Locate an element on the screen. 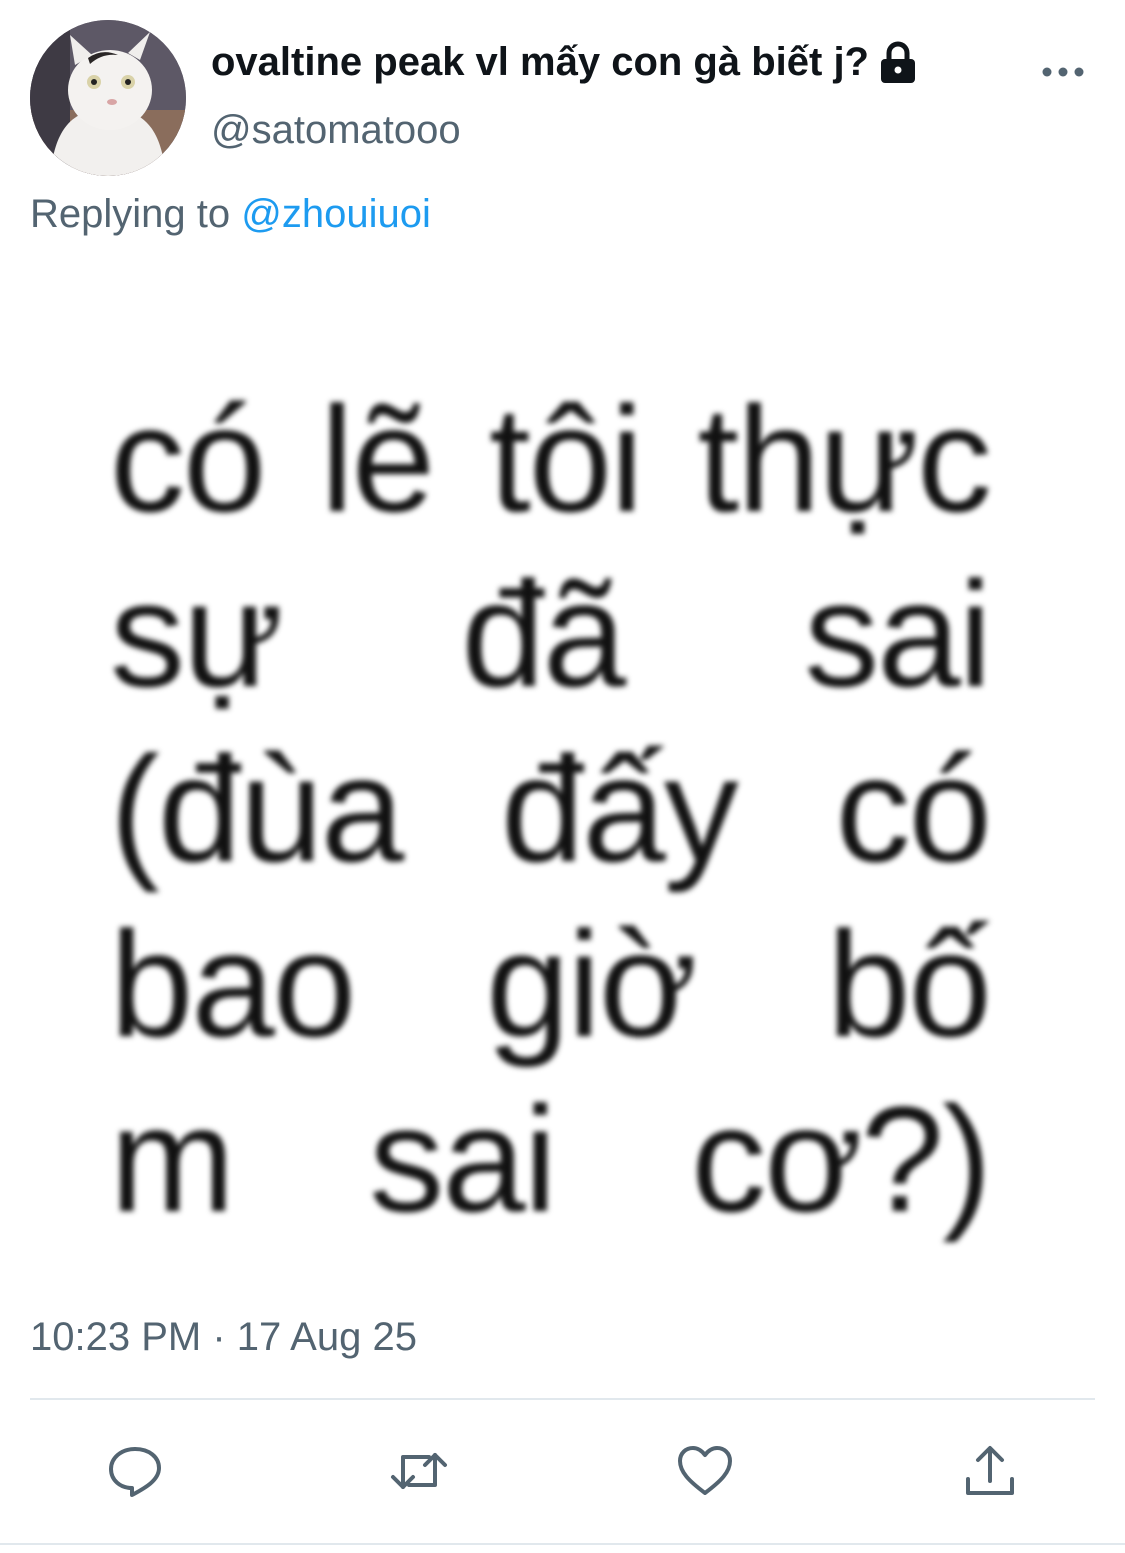 The height and width of the screenshot is (1553, 1125). heart-icon is located at coordinates (705, 1470).